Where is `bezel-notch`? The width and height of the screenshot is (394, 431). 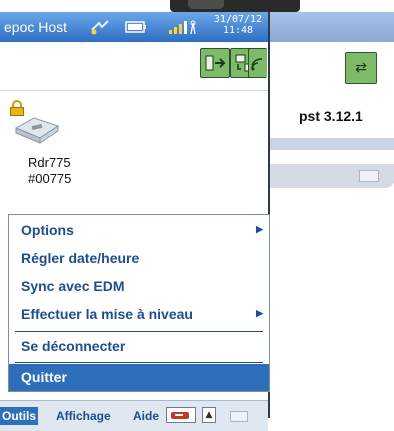
bezel-notch is located at coordinates (235, 6).